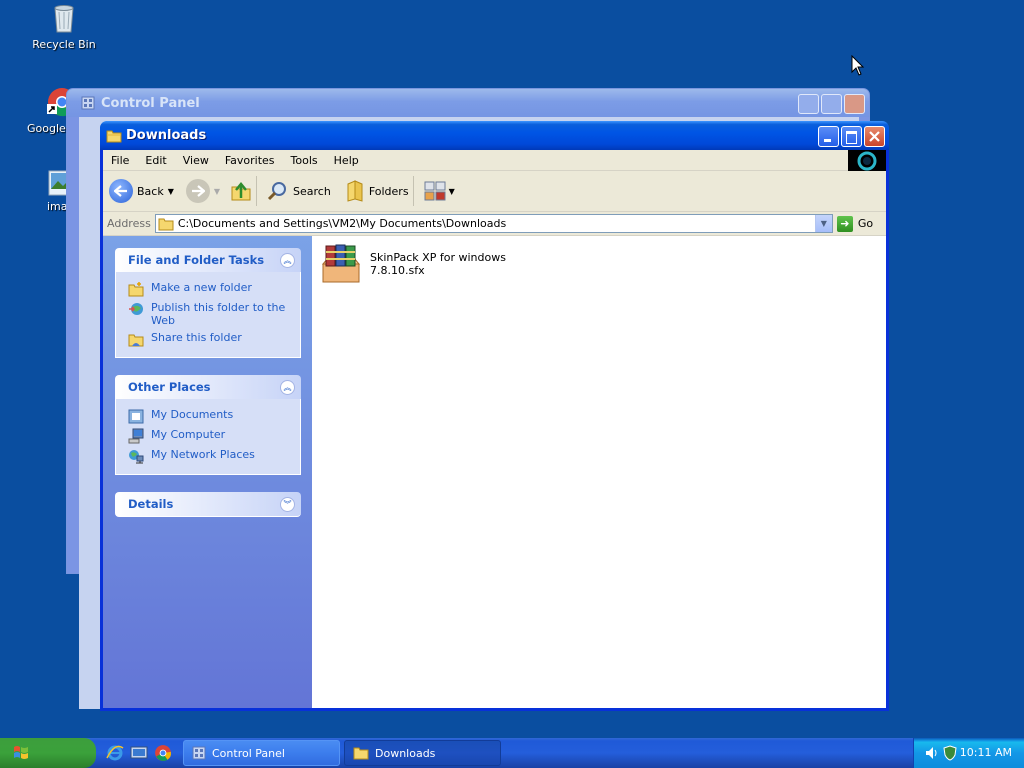 This screenshot has width=1024, height=768. I want to click on go-label: Go, so click(865, 223).